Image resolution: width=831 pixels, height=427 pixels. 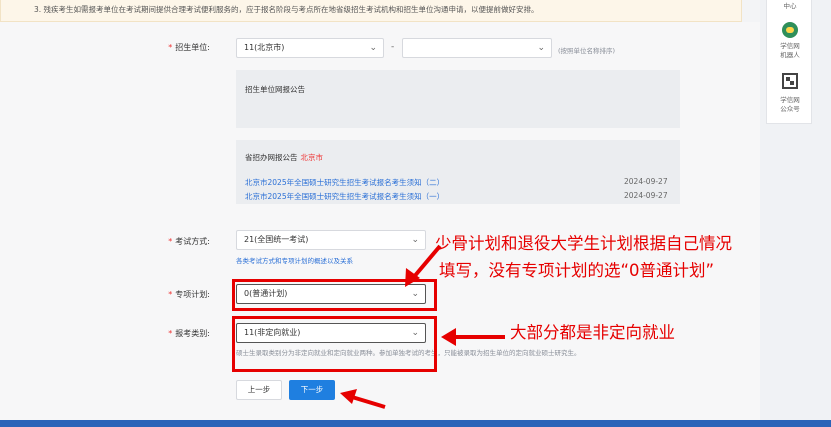 I want to click on bottom-bar, so click(x=415, y=423).